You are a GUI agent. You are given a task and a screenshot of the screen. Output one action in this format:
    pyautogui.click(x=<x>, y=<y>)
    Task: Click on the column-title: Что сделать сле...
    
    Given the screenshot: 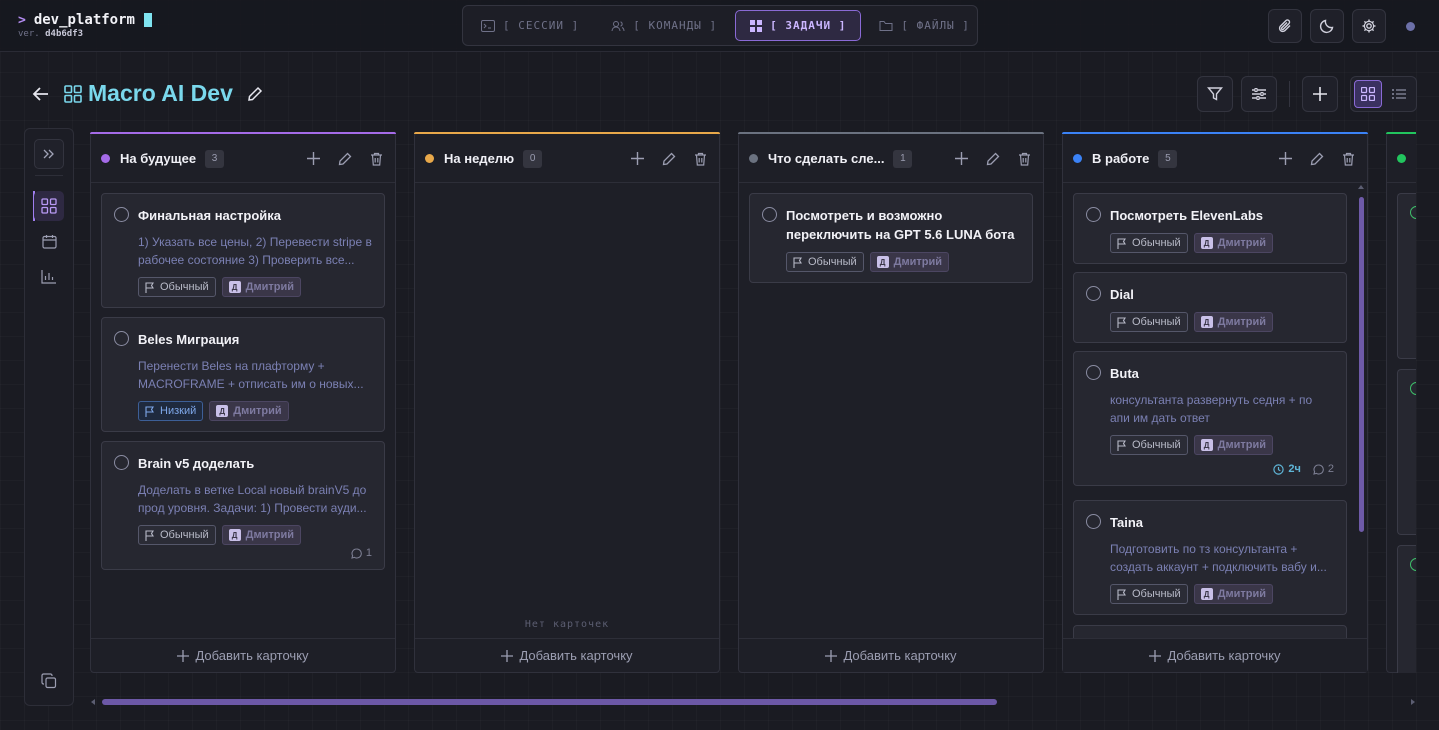 What is the action you would take?
    pyautogui.click(x=826, y=158)
    